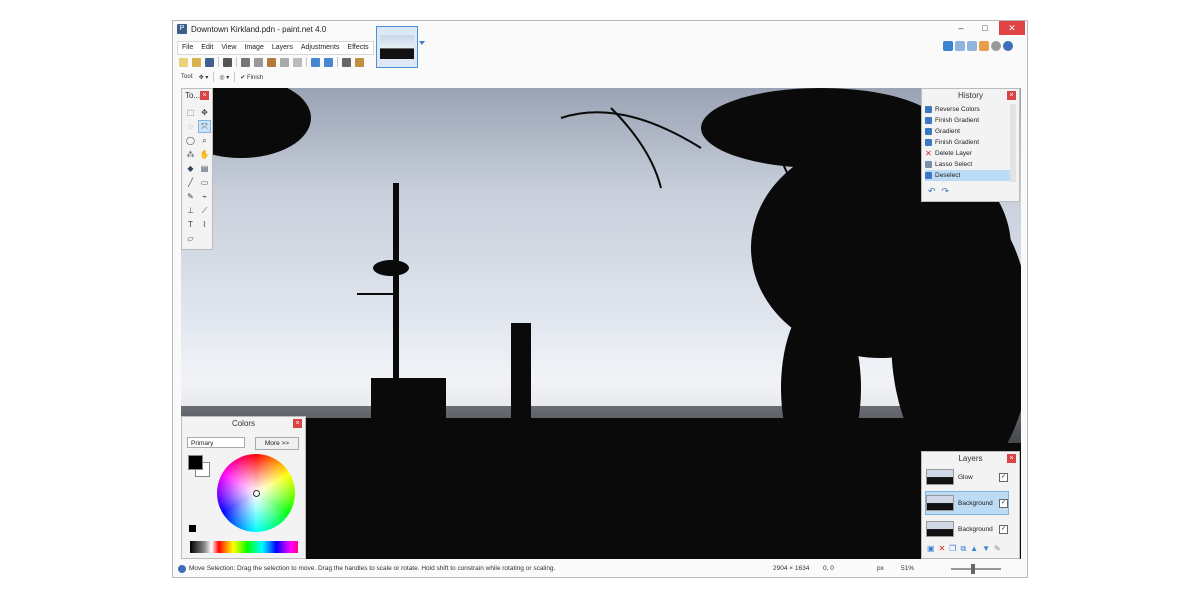  What do you see at coordinates (985, 28) in the screenshot?
I see `maximize-button: □` at bounding box center [985, 28].